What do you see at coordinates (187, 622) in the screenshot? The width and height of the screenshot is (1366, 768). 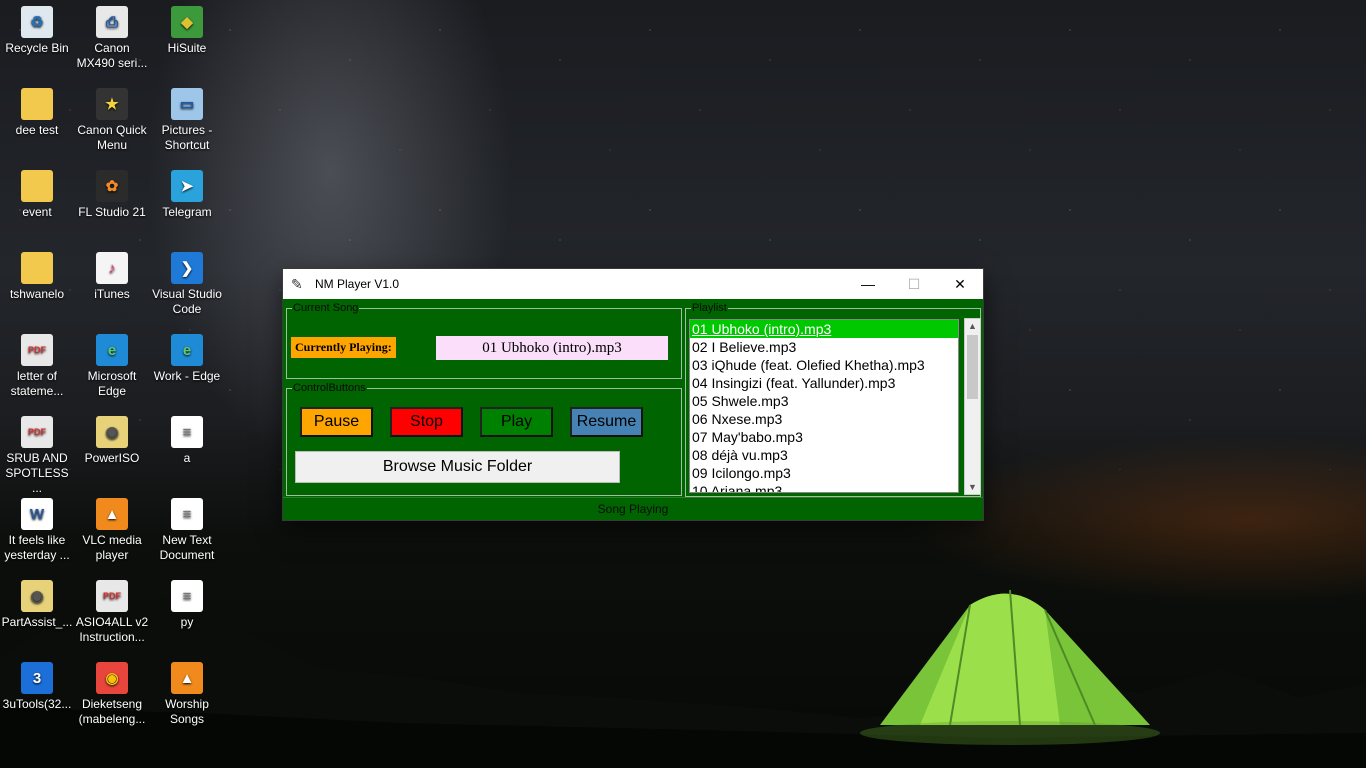 I see `desktop-shortcut-label: py` at bounding box center [187, 622].